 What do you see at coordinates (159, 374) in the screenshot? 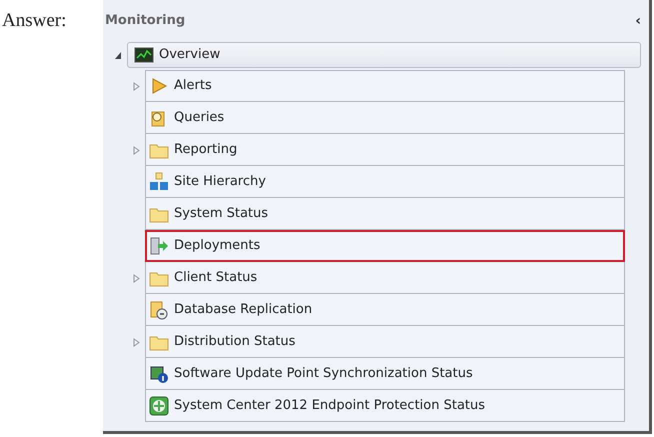
I see `server-info-icon` at bounding box center [159, 374].